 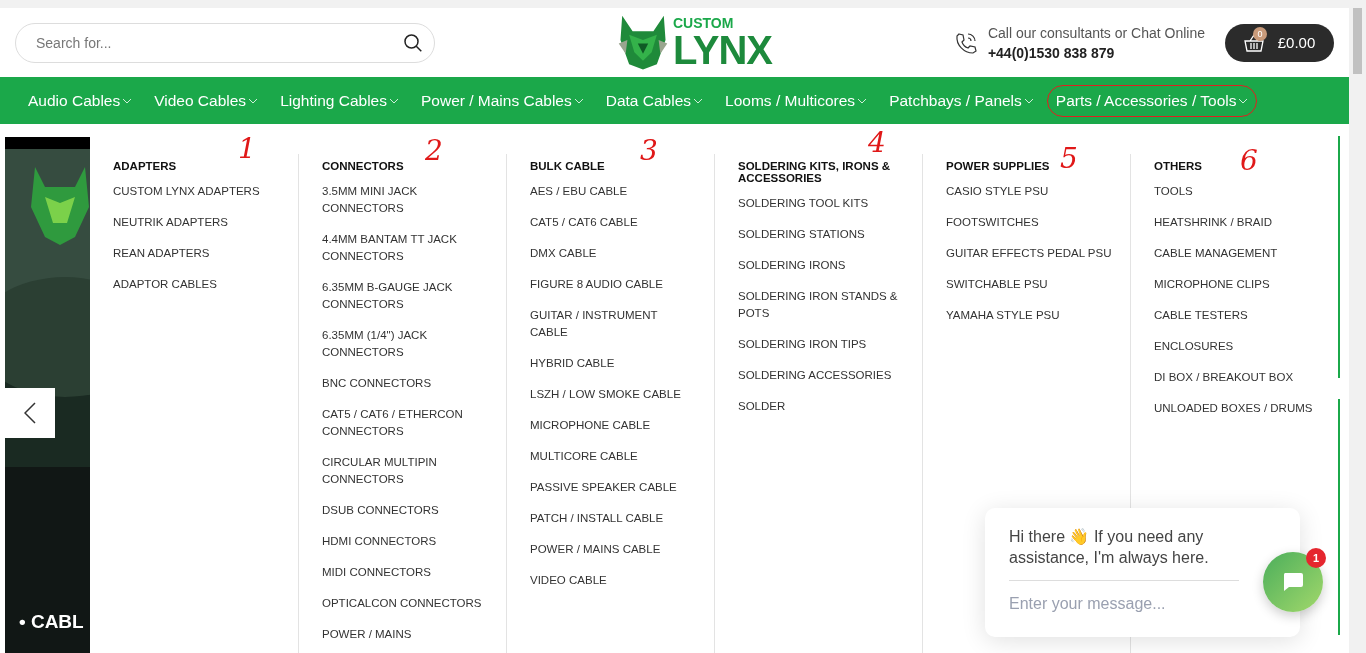 I want to click on menu-link: UNLOADED BOXES / DRUMS, so click(x=1238, y=408).